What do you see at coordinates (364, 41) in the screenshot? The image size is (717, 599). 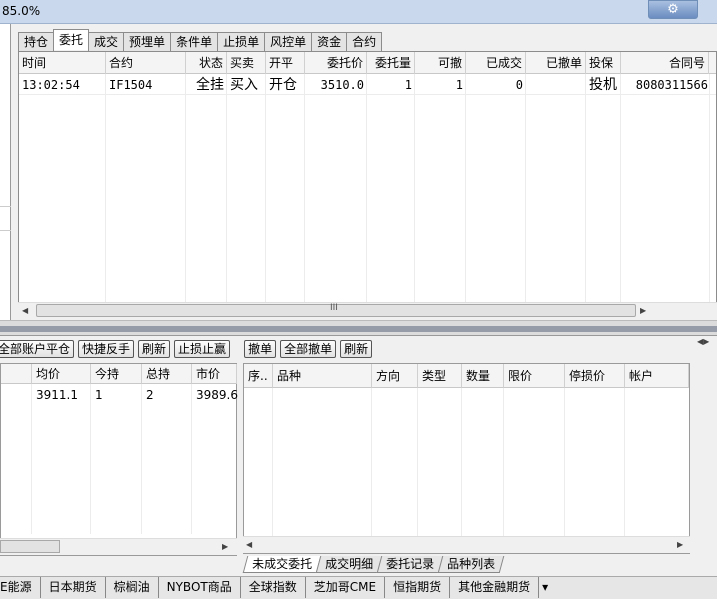 I see `tab-contracts: 合约` at bounding box center [364, 41].